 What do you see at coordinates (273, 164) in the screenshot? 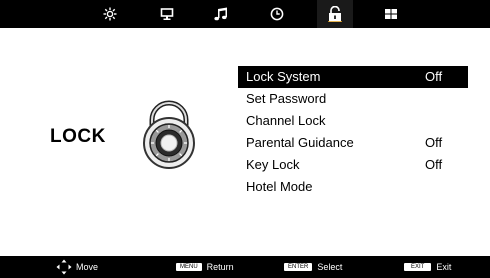
I see `menu-item-label: Key Lock` at bounding box center [273, 164].